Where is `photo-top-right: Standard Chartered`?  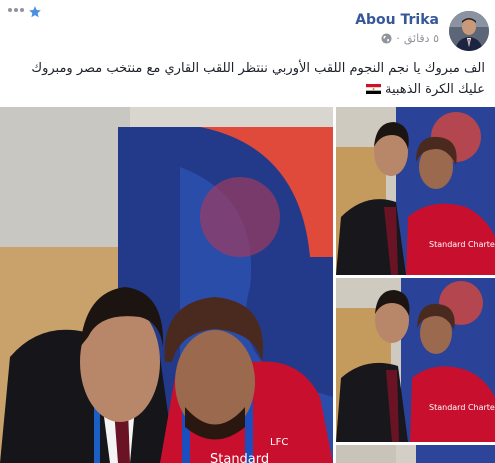 photo-top-right: Standard Chartered is located at coordinates (415, 191).